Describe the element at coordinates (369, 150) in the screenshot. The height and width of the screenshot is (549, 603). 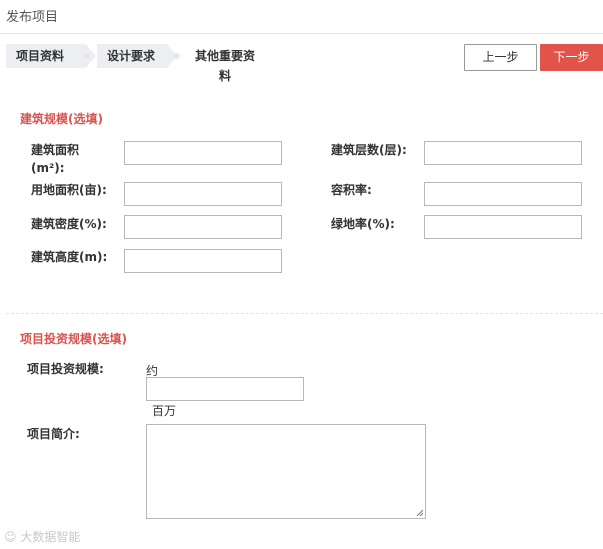
I see `floors-label: 建筑层数(层):` at that location.